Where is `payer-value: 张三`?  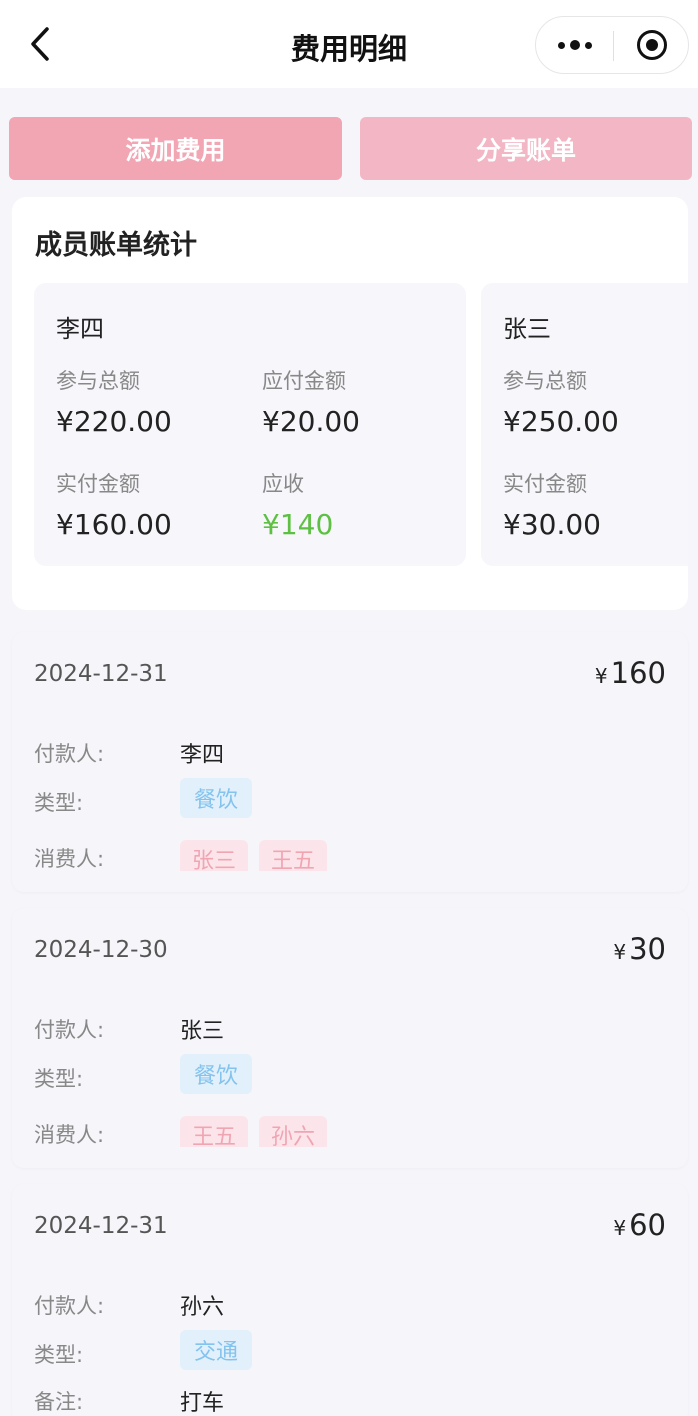
payer-value: 张三 is located at coordinates (202, 1031).